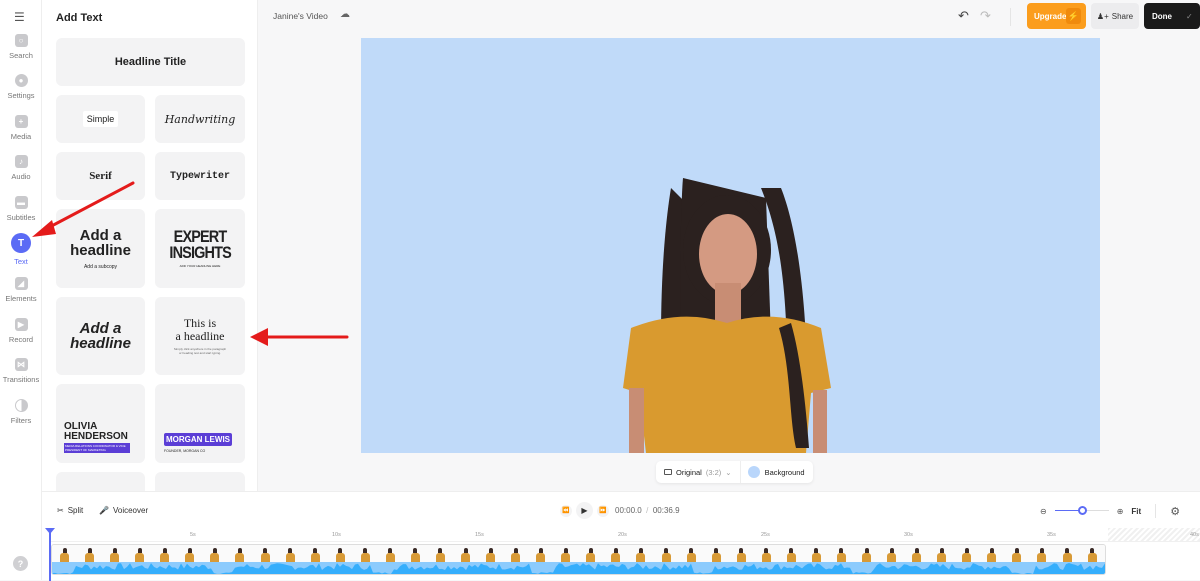 The height and width of the screenshot is (581, 1200). I want to click on ruler-tick-label: 25s, so click(765, 535).